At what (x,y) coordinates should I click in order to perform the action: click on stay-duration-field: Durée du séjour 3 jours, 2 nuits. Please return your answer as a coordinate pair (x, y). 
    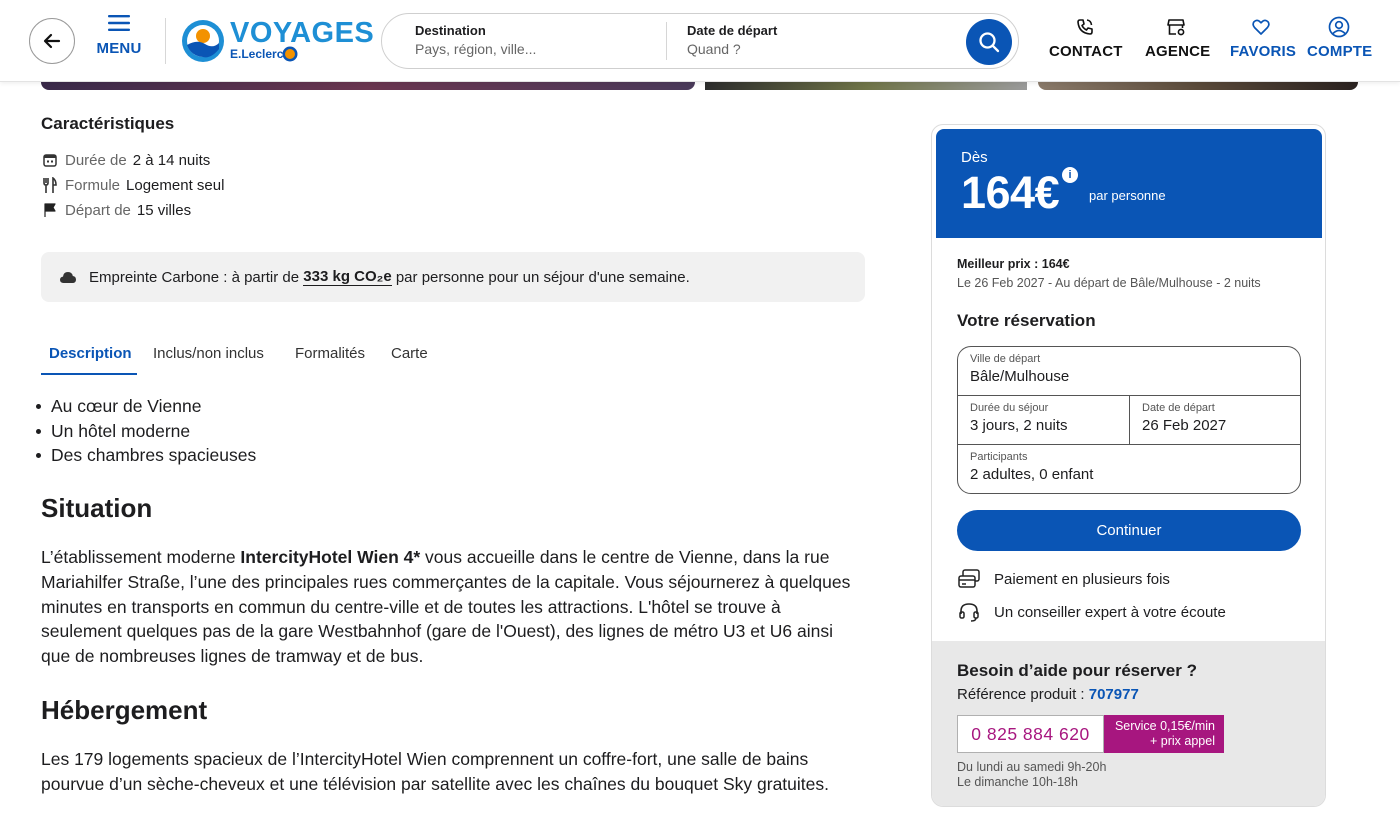
    Looking at the image, I should click on (1045, 418).